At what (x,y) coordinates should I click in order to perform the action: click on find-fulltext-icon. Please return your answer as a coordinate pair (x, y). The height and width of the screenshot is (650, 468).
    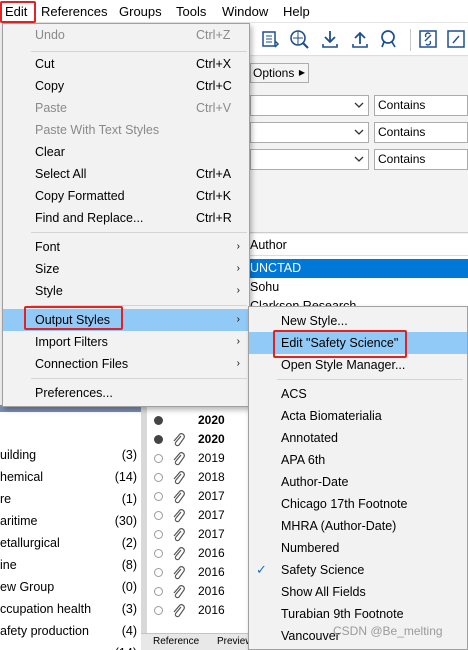
    Looking at the image, I should click on (390, 39).